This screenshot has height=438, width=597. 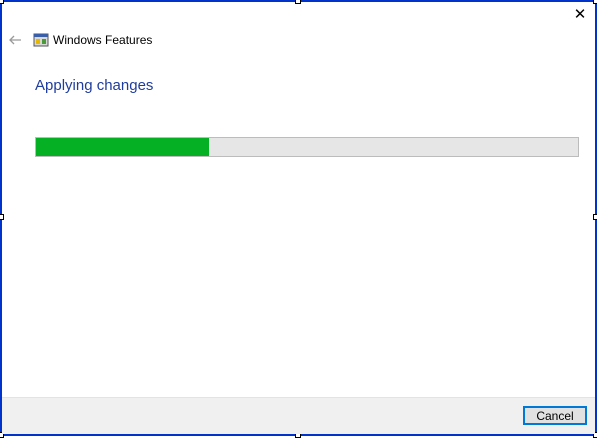 I want to click on progress-bar, so click(x=307, y=147).